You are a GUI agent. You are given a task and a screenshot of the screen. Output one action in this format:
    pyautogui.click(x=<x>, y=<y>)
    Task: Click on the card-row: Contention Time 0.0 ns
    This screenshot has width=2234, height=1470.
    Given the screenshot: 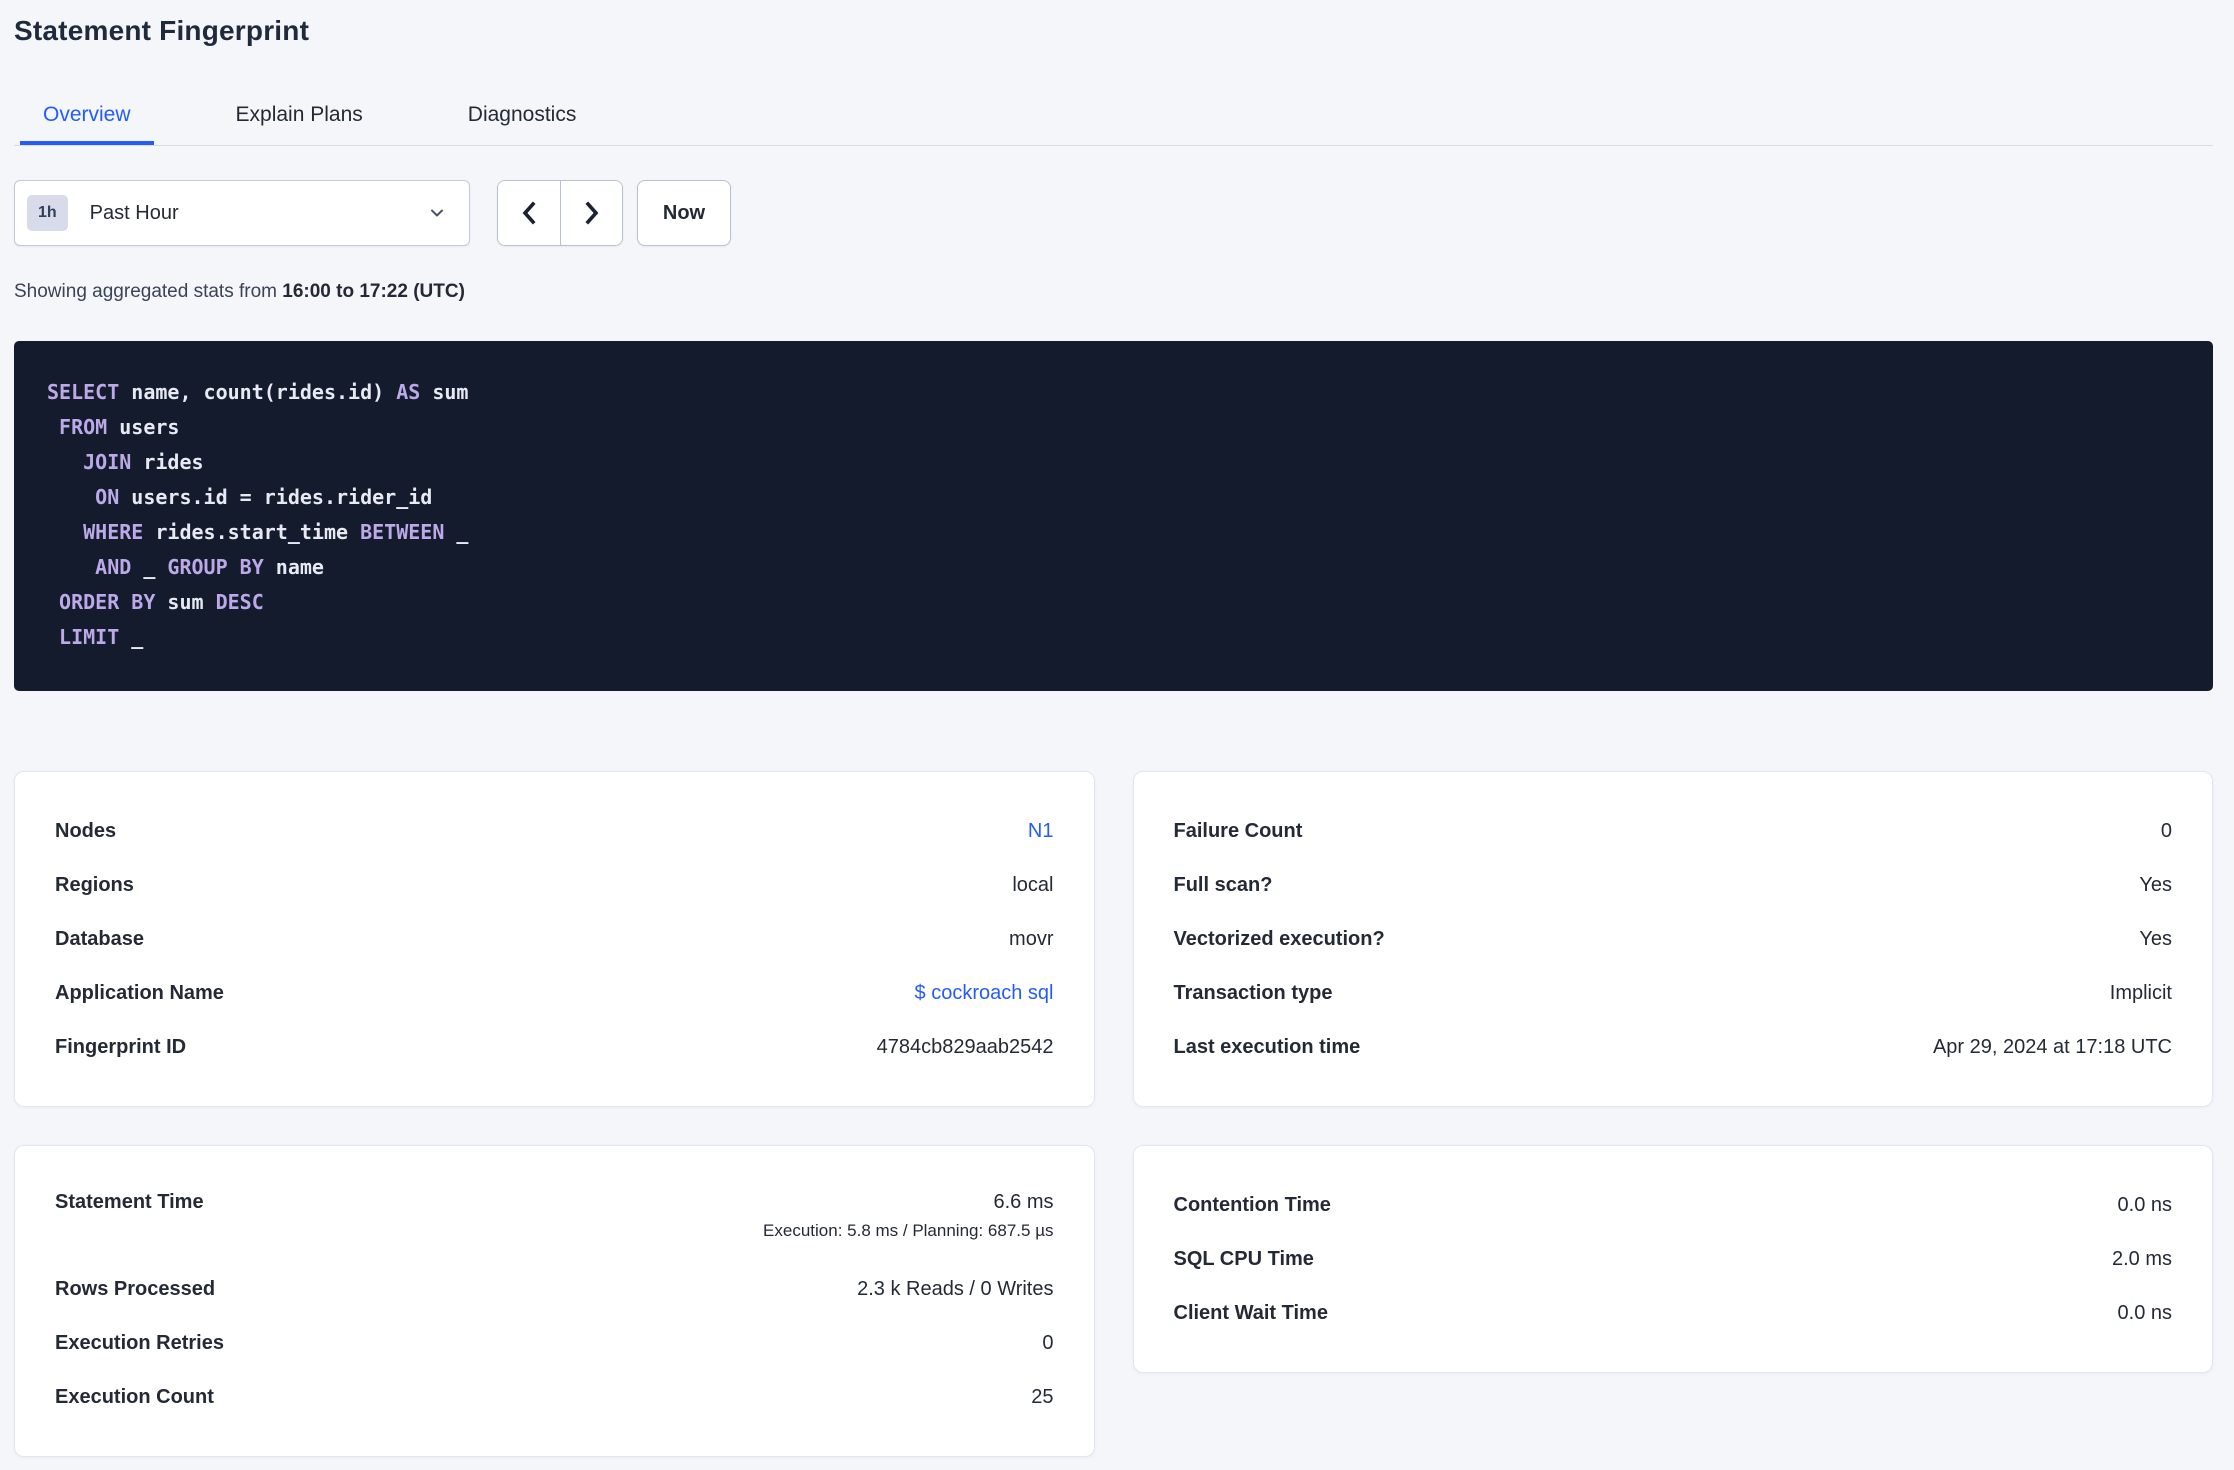 What is the action you would take?
    pyautogui.click(x=1673, y=1205)
    